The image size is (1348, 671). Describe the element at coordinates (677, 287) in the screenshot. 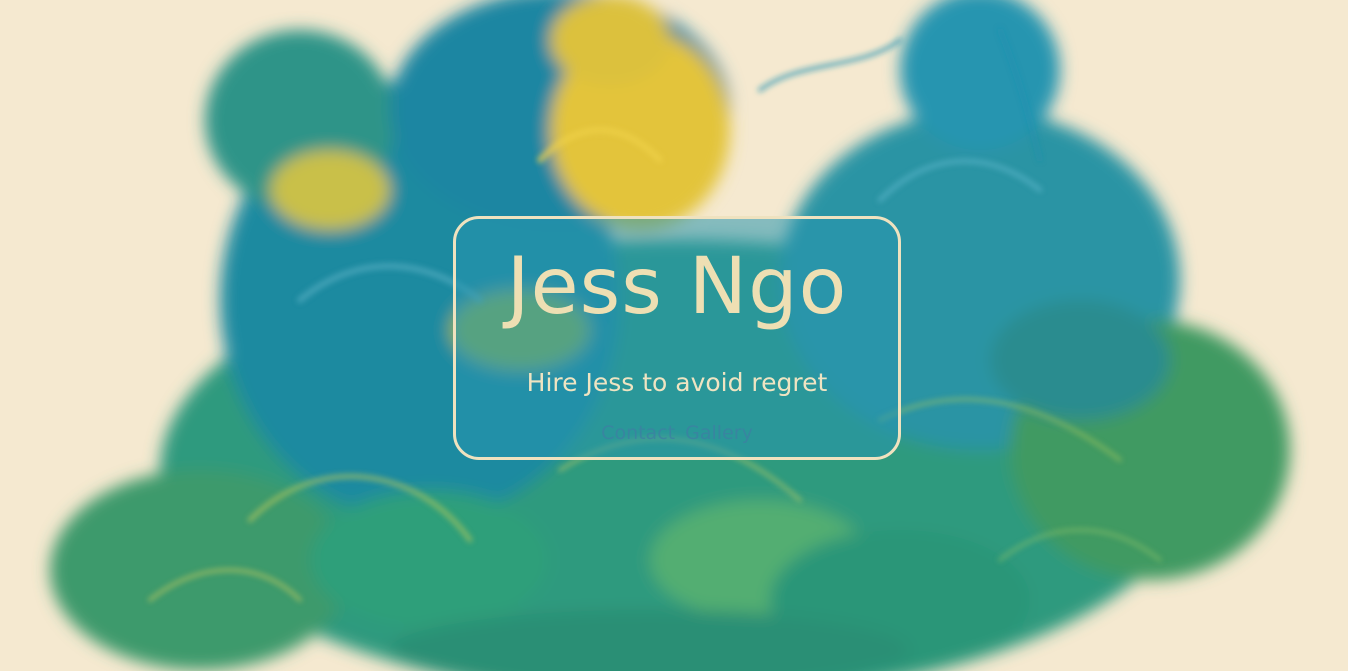

I see `hero-name: Jess Ngo` at that location.